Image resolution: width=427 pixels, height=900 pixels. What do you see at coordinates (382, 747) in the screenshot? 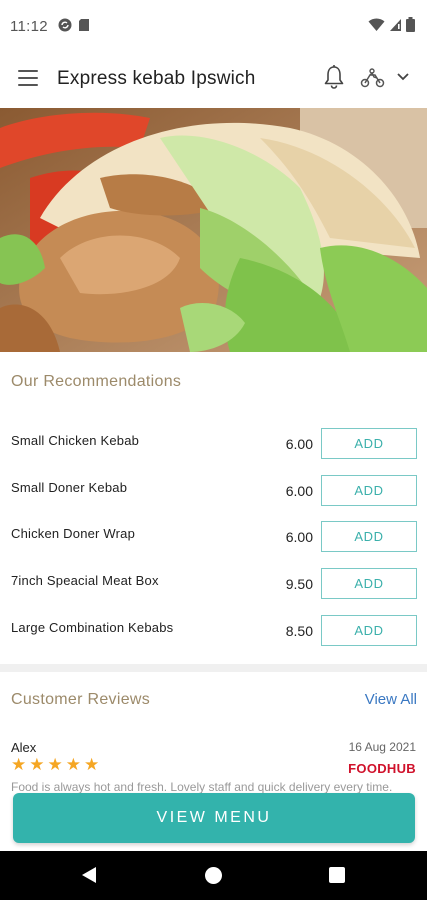
I see `review-date: 16 Aug 2021` at bounding box center [382, 747].